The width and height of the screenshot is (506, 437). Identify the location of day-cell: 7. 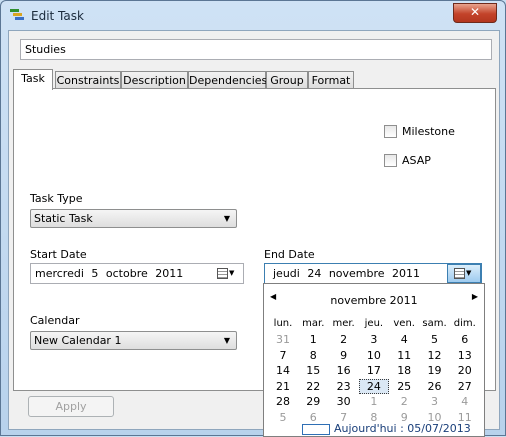
(283, 355).